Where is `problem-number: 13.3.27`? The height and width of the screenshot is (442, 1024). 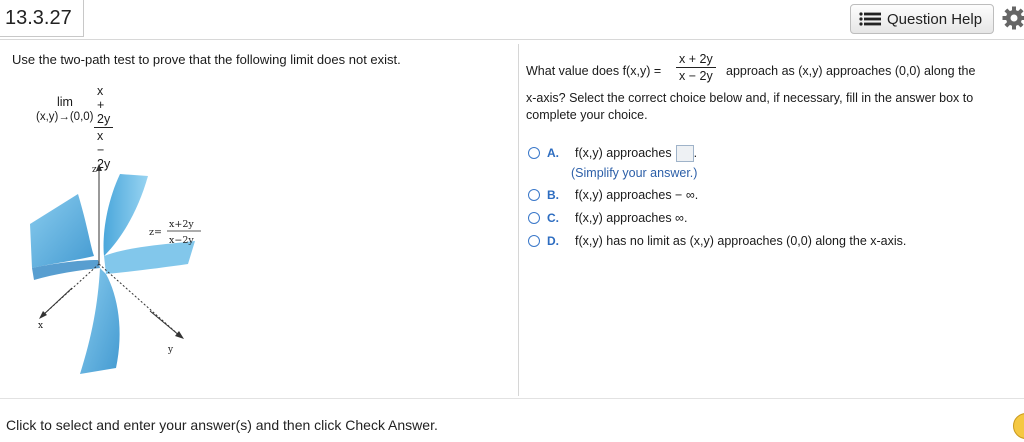
problem-number: 13.3.27 is located at coordinates (42, 18).